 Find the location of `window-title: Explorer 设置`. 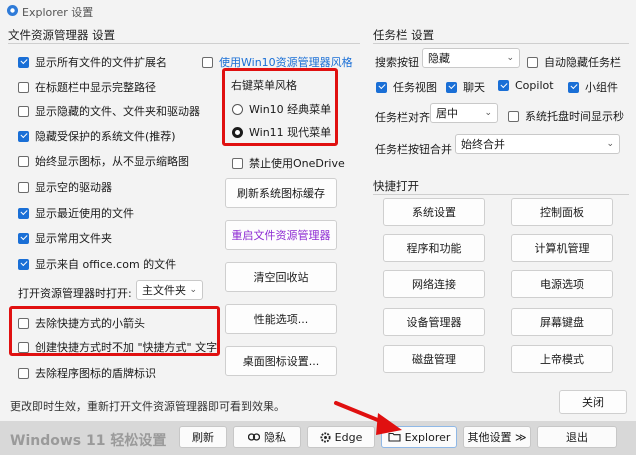

window-title: Explorer 设置 is located at coordinates (58, 12).